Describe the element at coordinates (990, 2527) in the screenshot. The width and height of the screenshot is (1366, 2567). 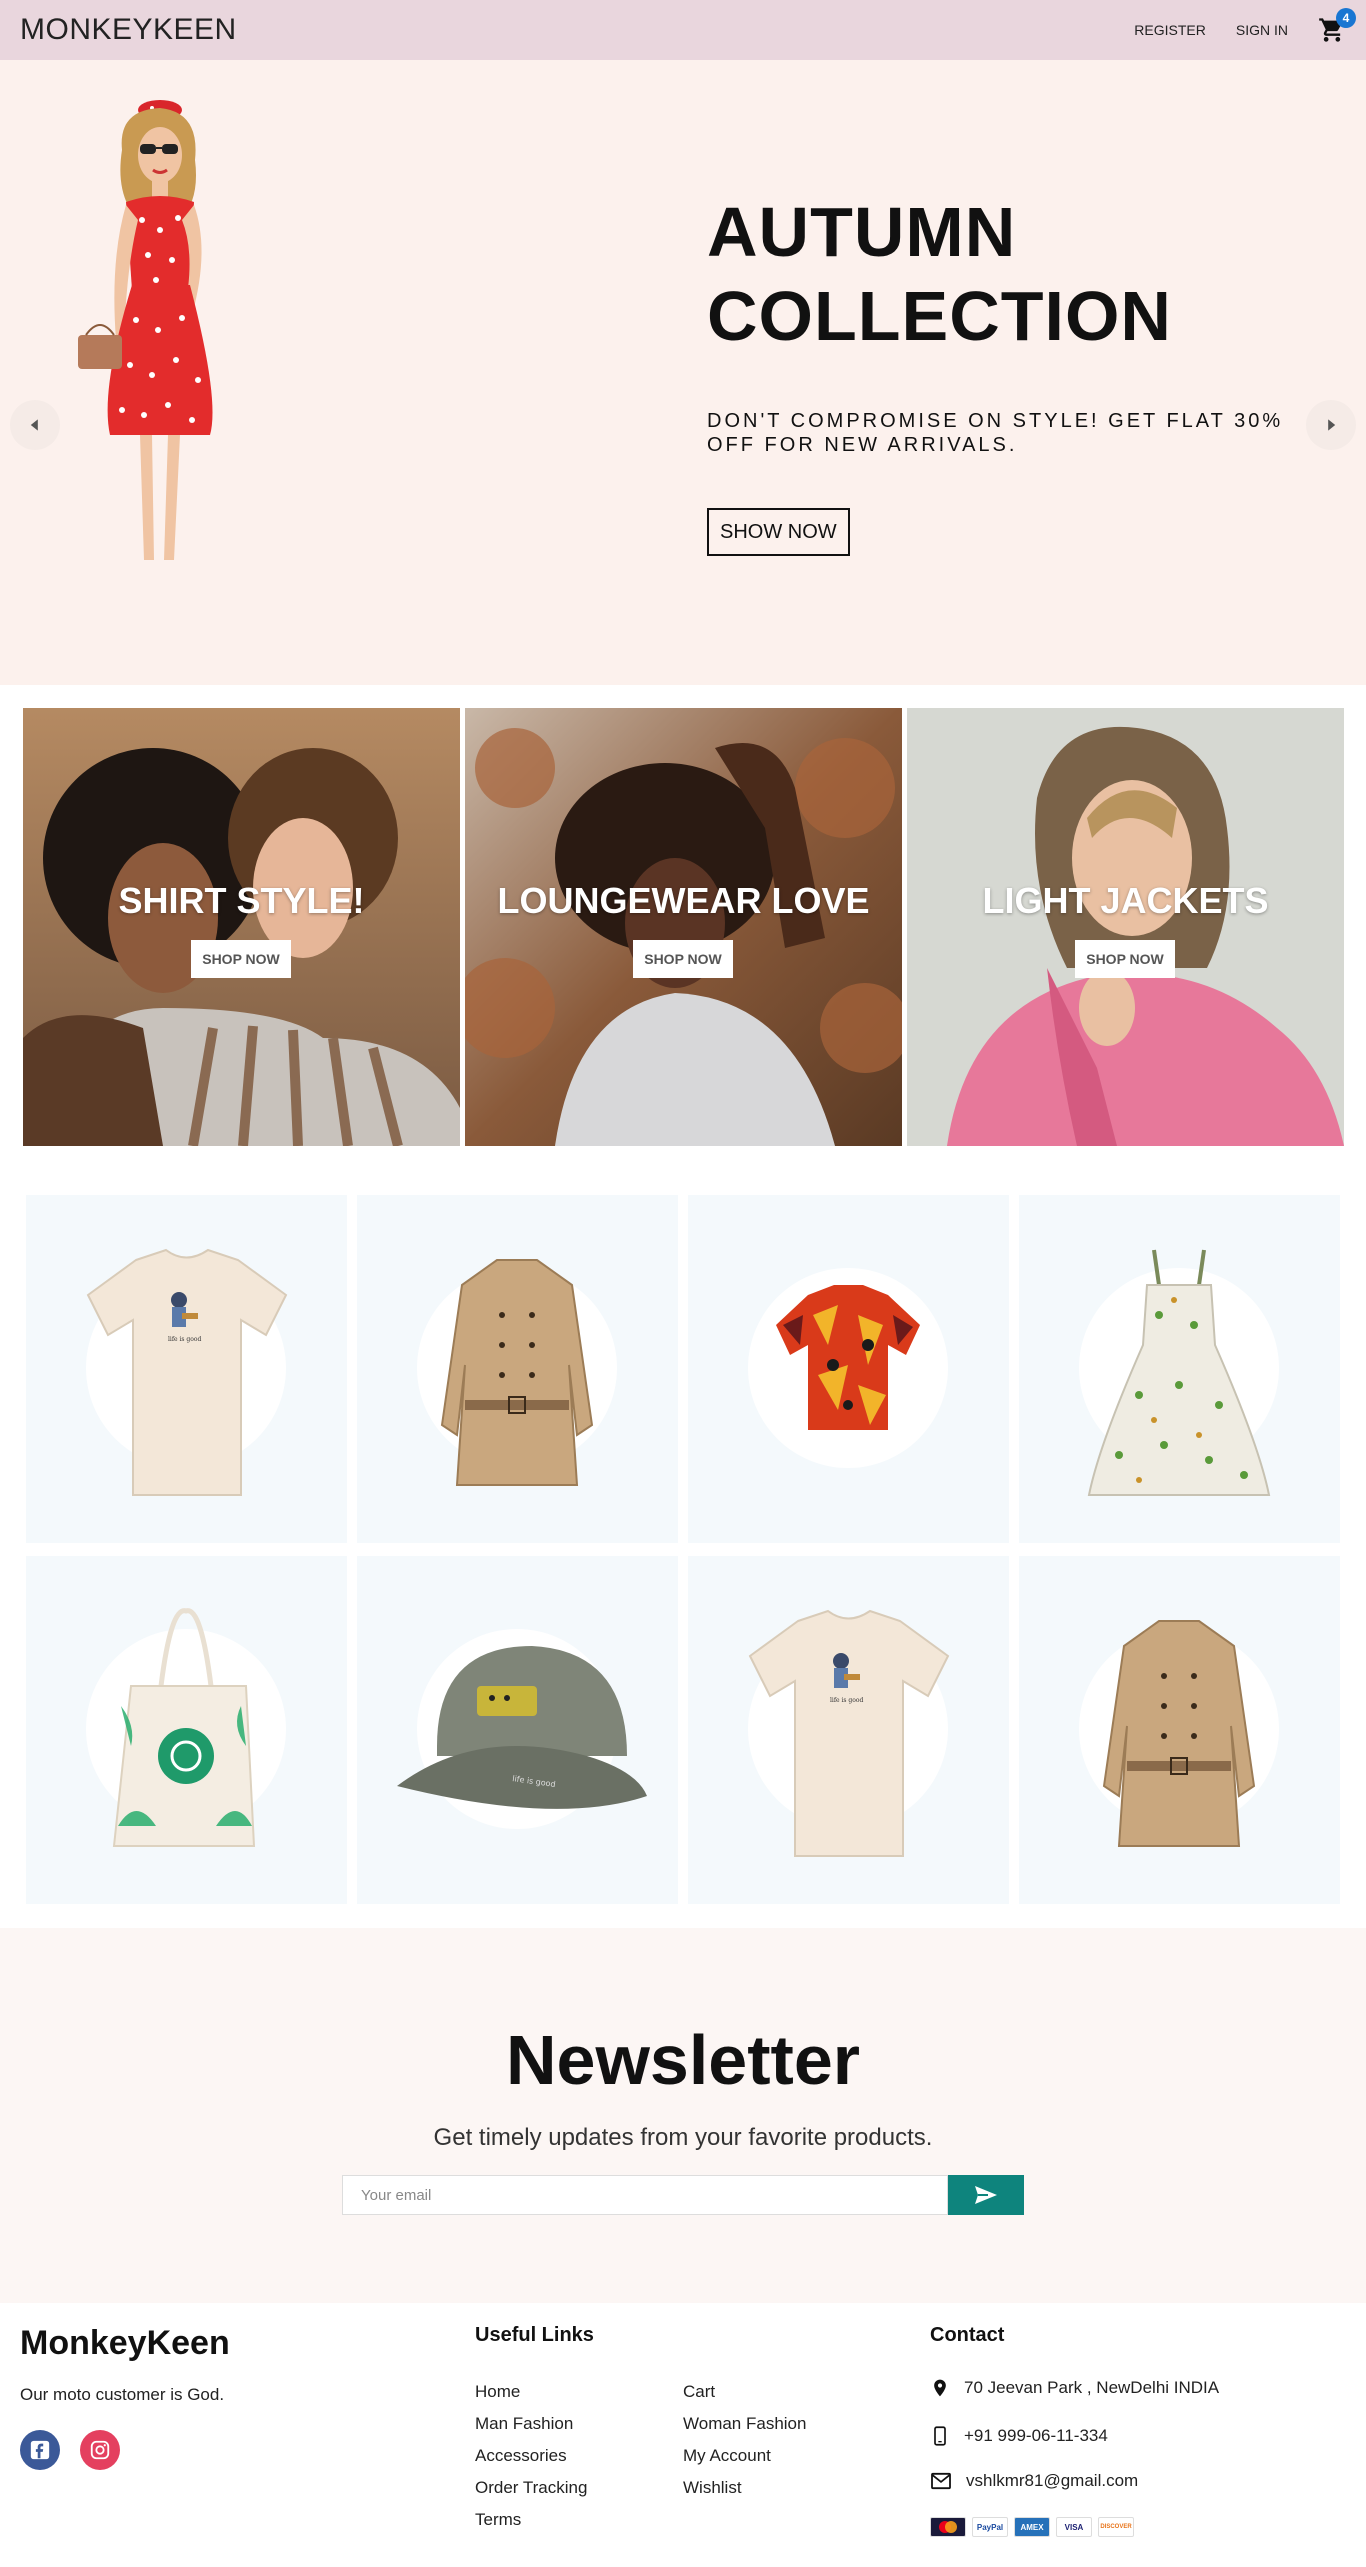
I see `paypal-icon: PayPal` at that location.